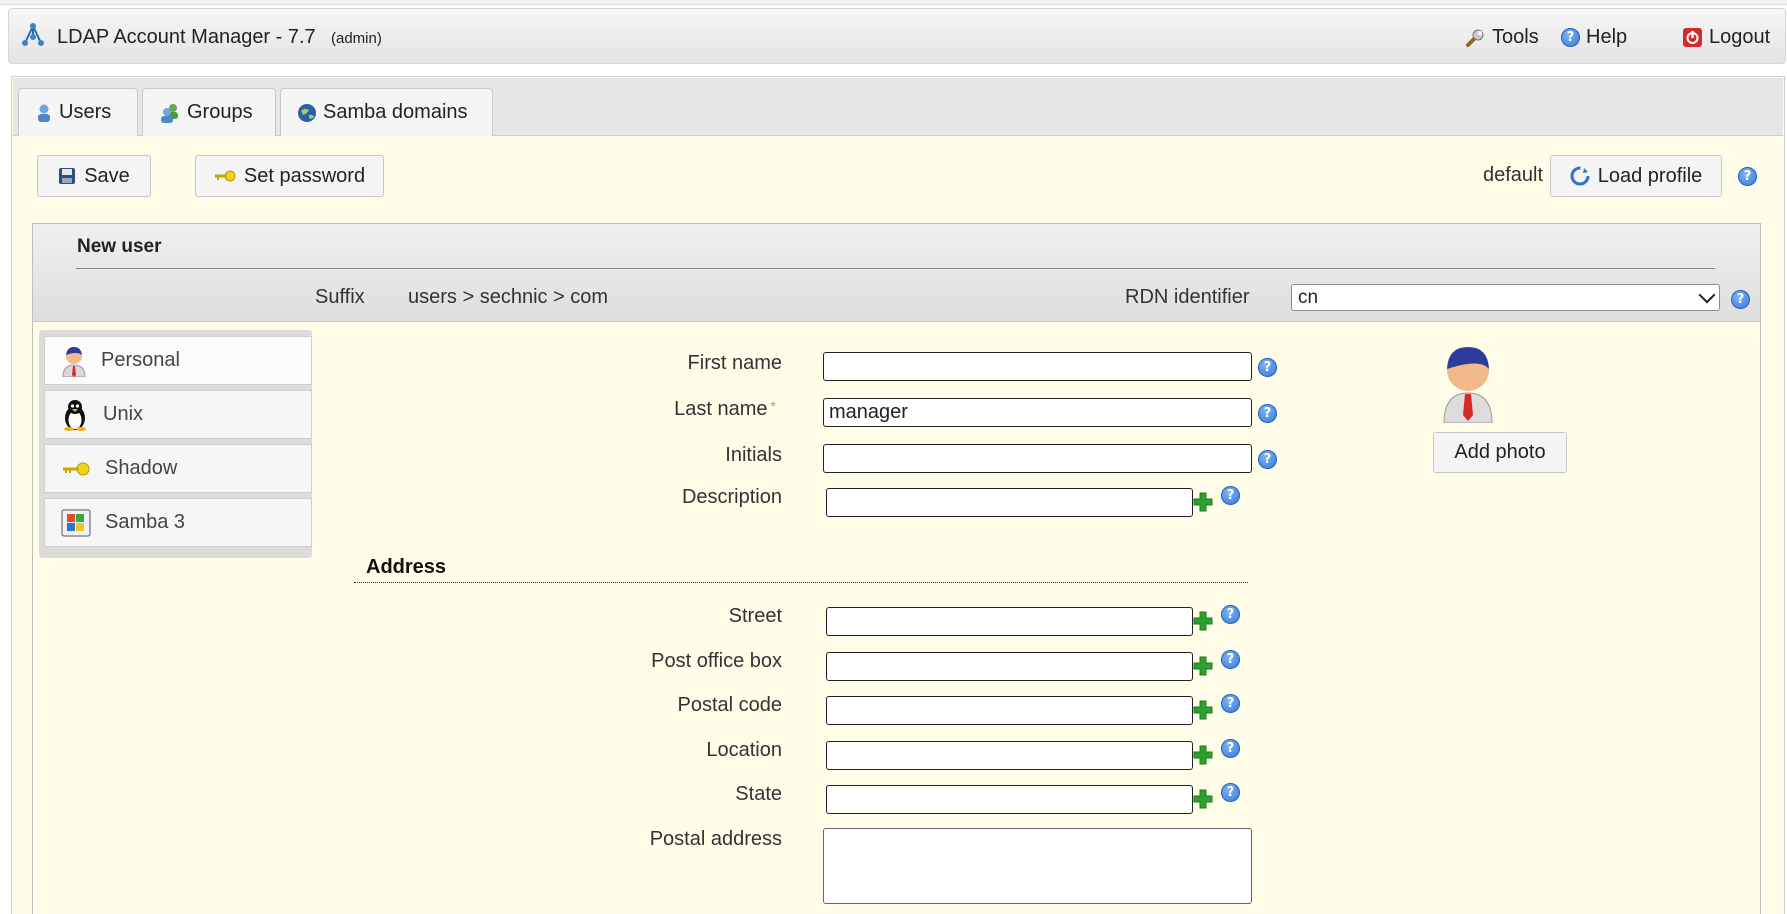 Image resolution: width=1787 pixels, height=914 pixels. Describe the element at coordinates (895, 268) in the screenshot. I see `header-divider` at that location.